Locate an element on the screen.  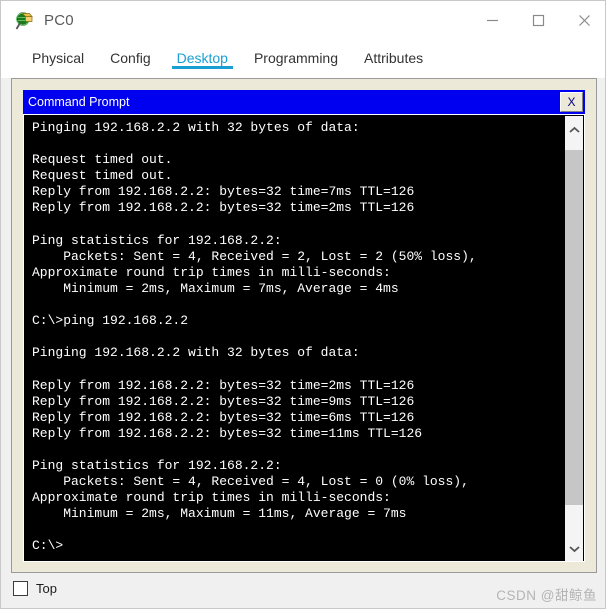
window-titlebar: PC0 is located at coordinates (303, 20).